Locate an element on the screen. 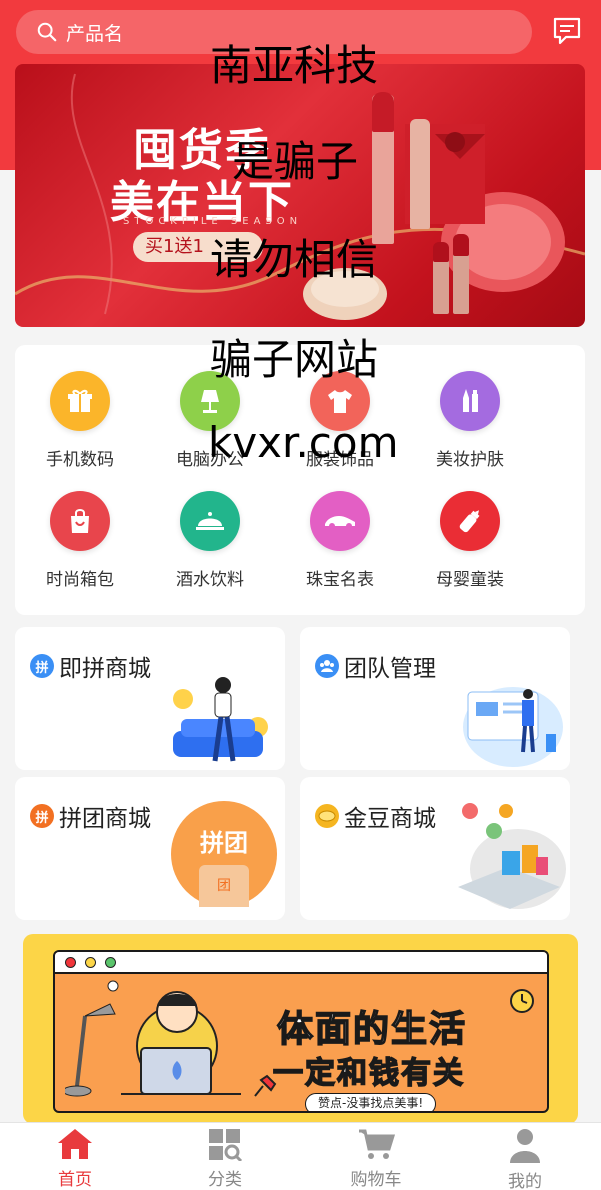  category-label: 时尚箱包 is located at coordinates (80, 580).